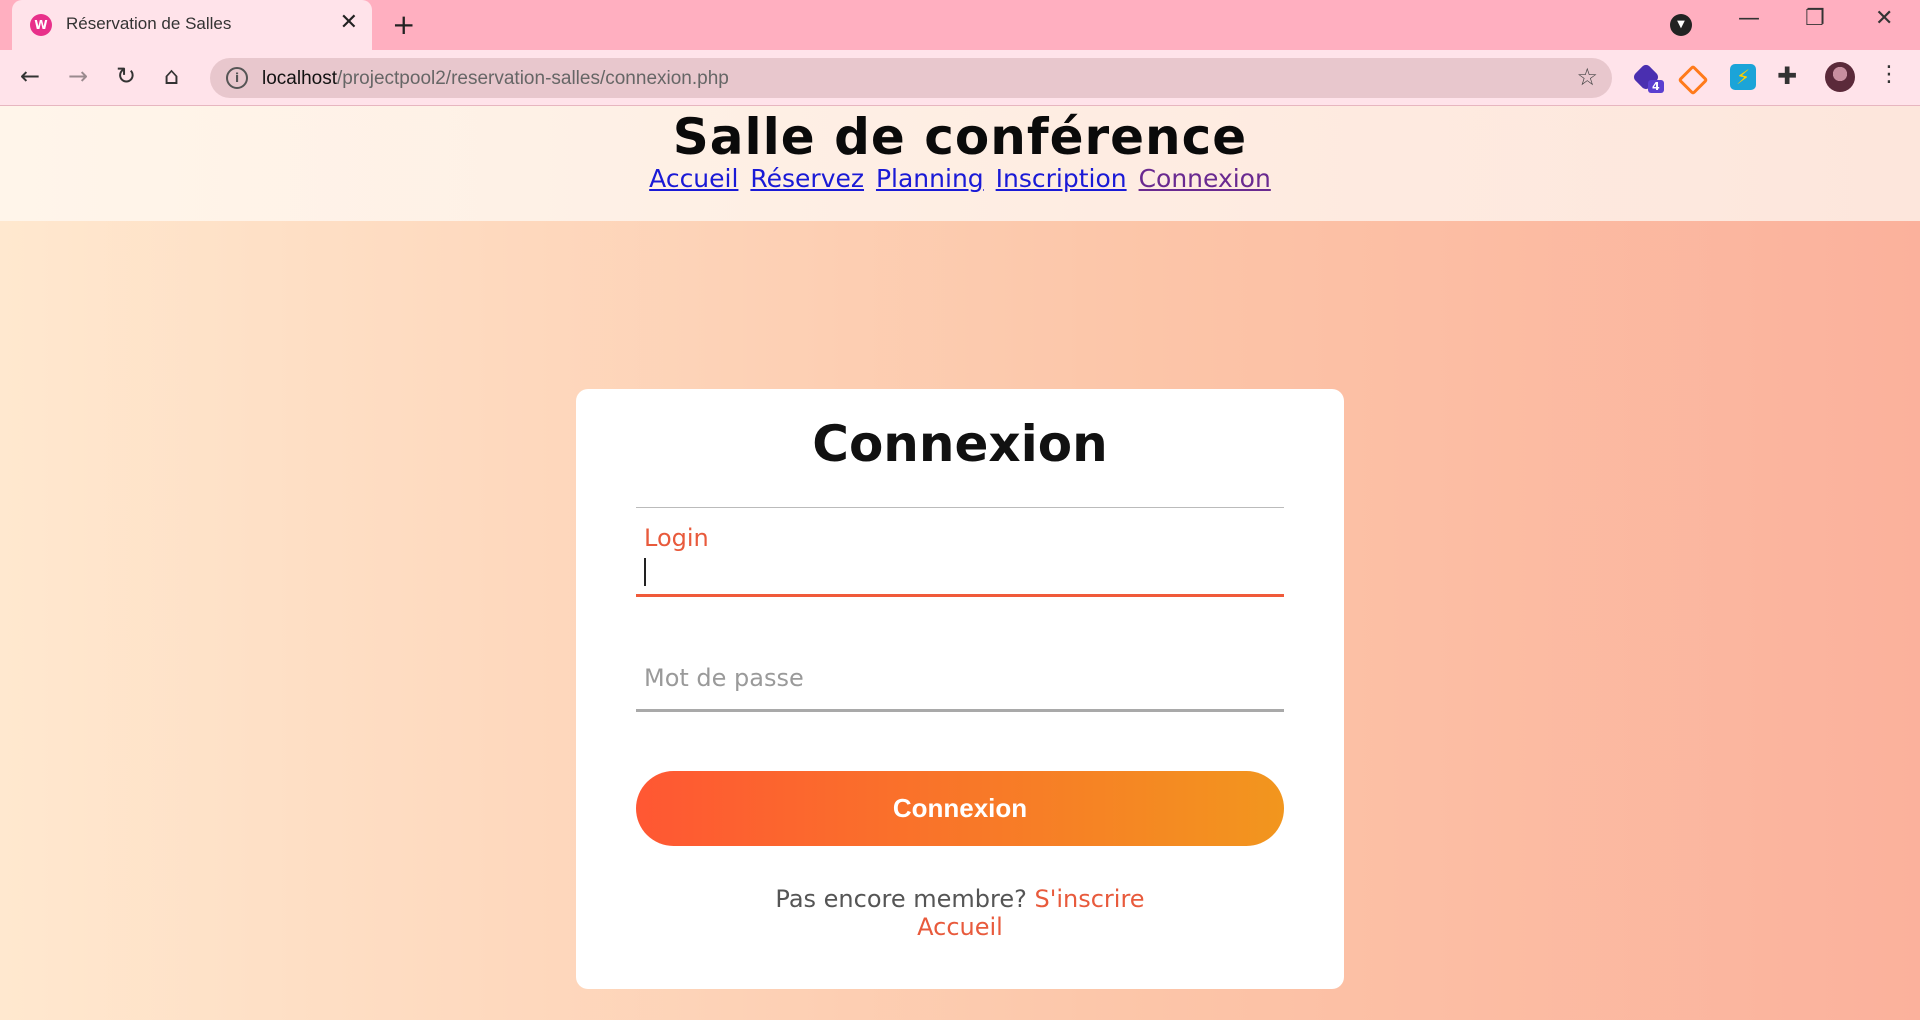 This screenshot has height=1020, width=1920. I want to click on login-field: Login, so click(960, 560).